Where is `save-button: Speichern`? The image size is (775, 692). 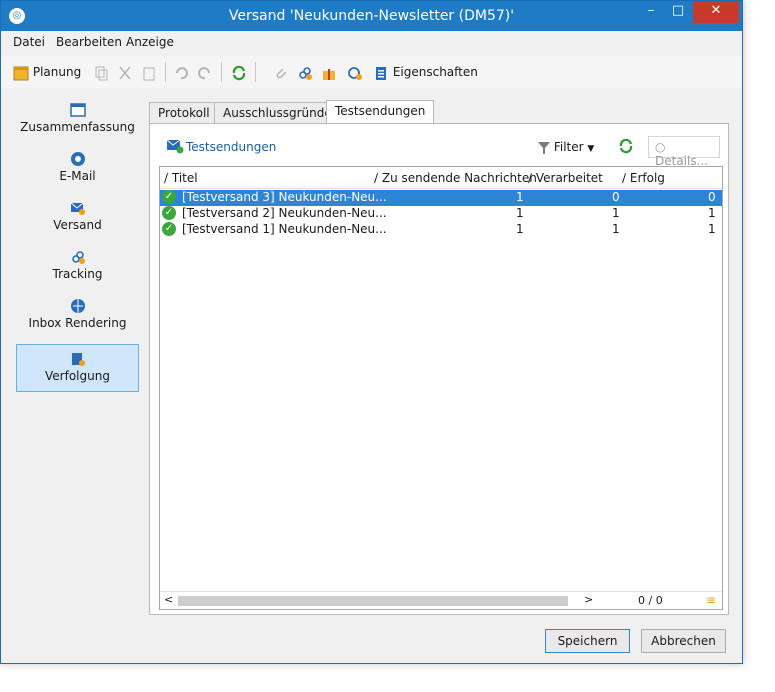 save-button: Speichern is located at coordinates (587, 641).